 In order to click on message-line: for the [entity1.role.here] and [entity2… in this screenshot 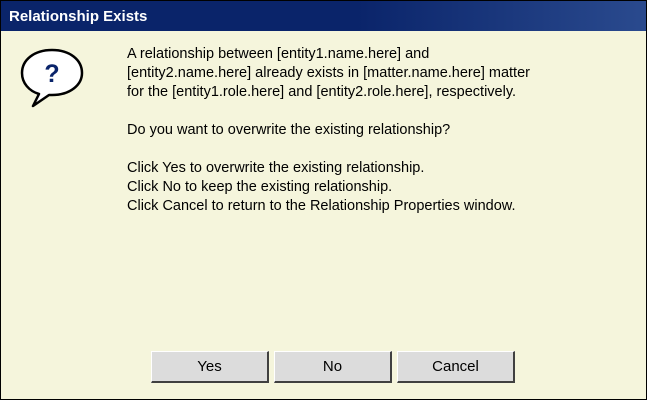, I will do `click(322, 92)`.